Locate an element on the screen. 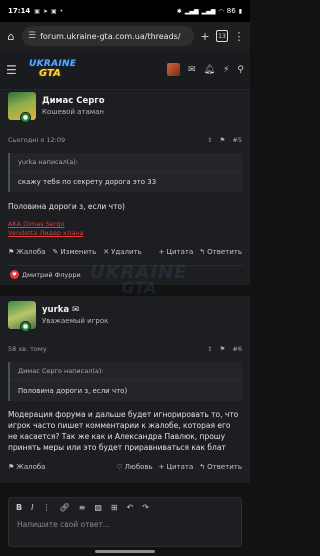  battery-level: 86 is located at coordinates (231, 11).